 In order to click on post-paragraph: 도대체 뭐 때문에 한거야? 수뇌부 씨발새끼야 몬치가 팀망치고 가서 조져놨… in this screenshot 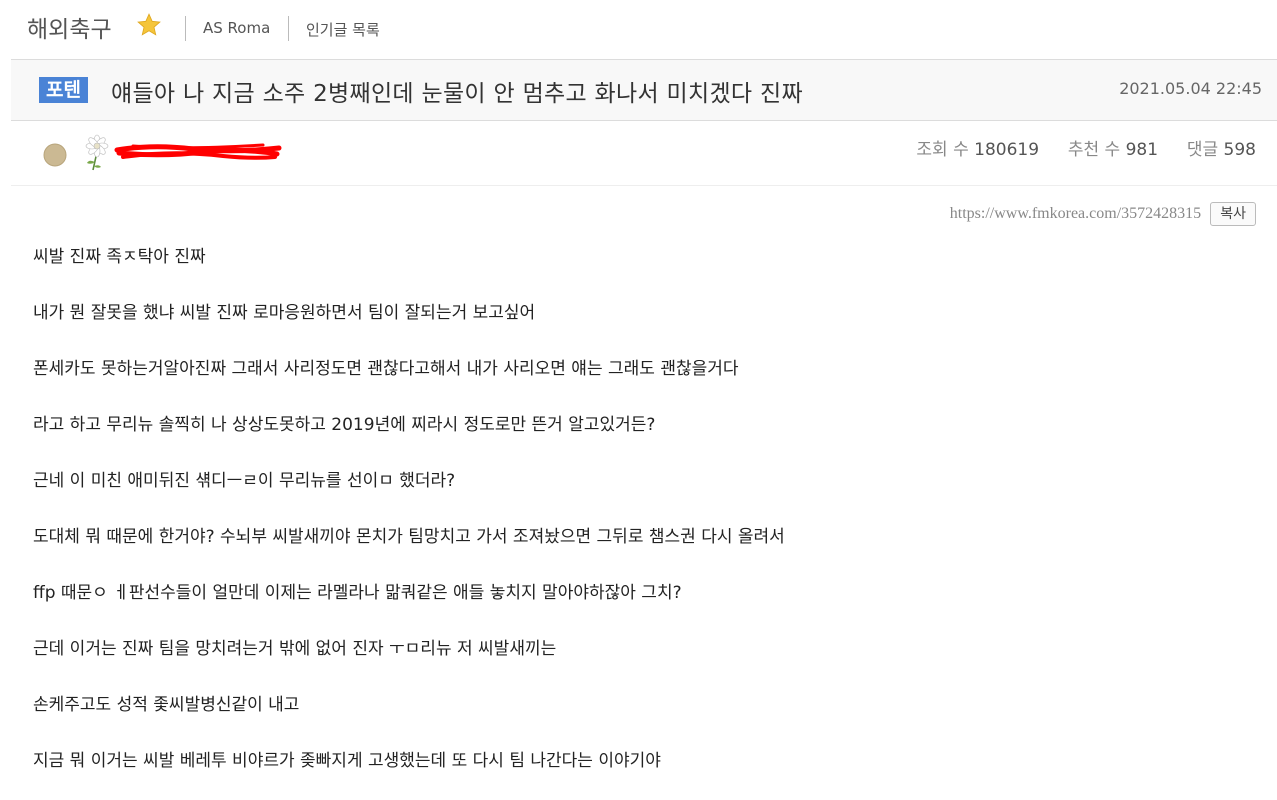, I will do `click(409, 537)`.